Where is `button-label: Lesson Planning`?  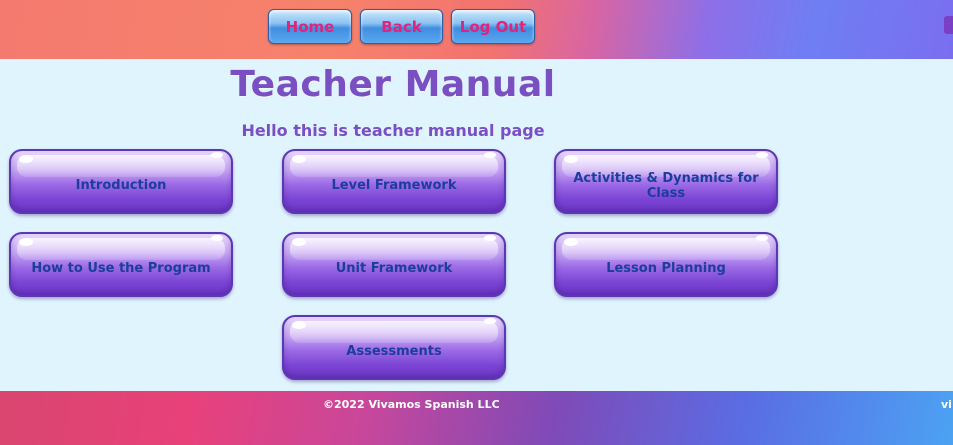
button-label: Lesson Planning is located at coordinates (666, 268).